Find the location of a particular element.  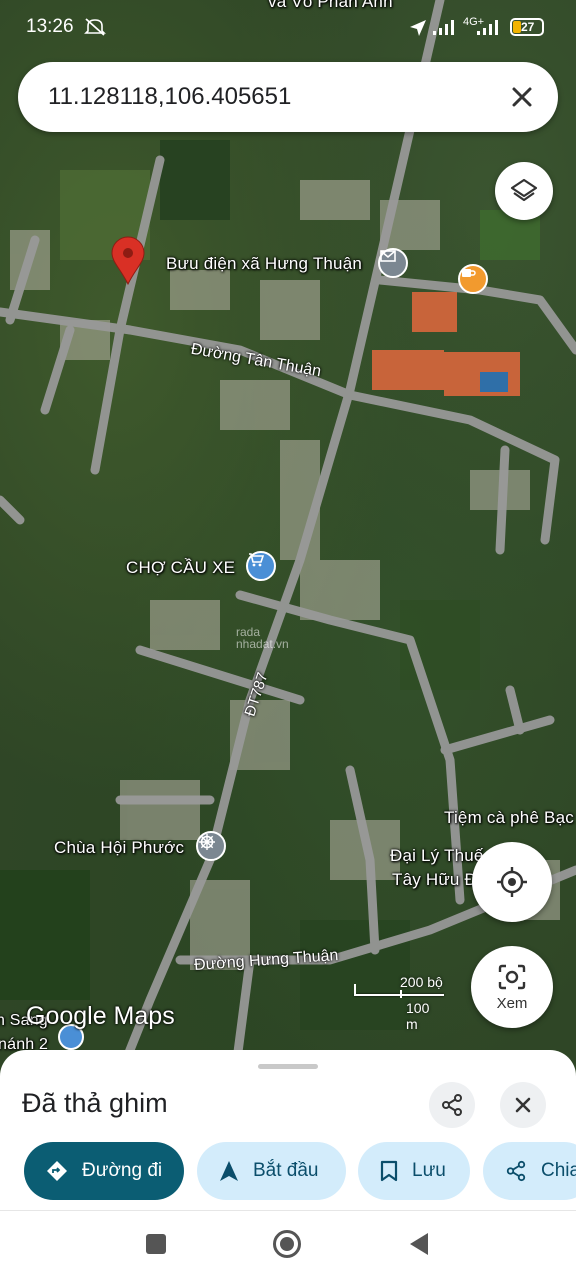

system-nav-bar is located at coordinates (288, 1245).